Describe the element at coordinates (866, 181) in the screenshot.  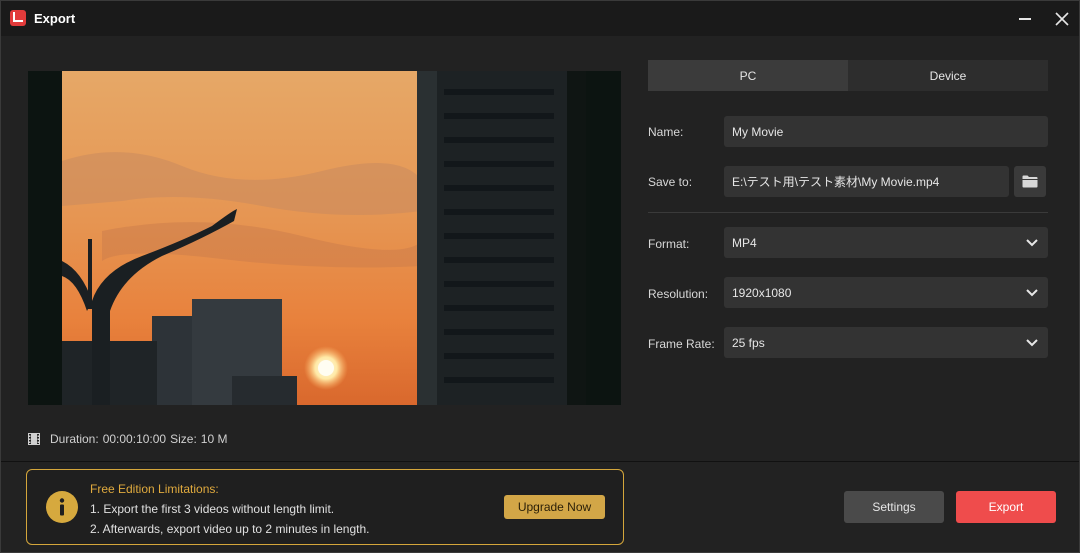
I see `save-path-field: E:\テスト用\テスト素材\My Movie.mp4` at that location.